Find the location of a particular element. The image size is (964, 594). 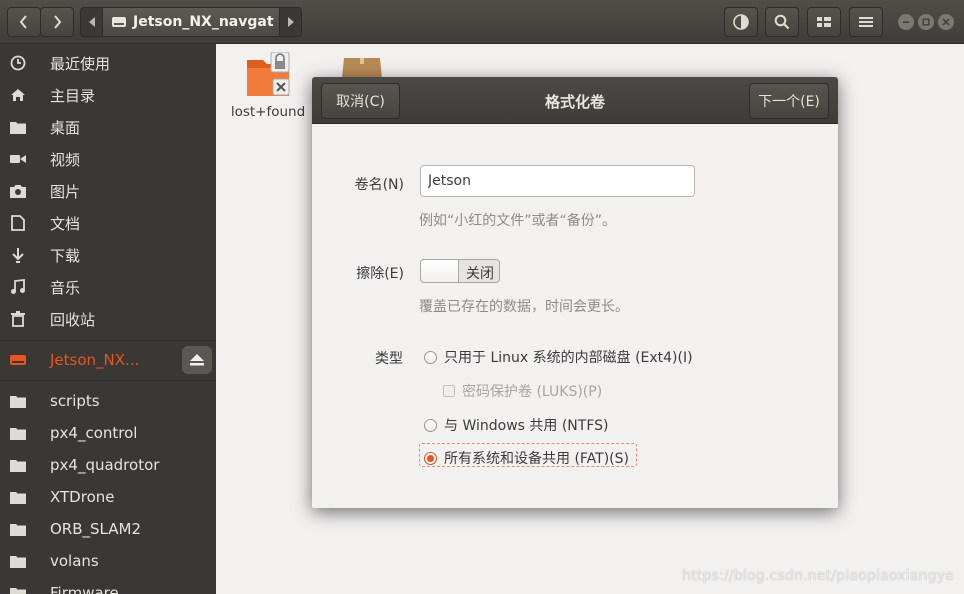

dialog-header: 取消(C) 格式化卷 下一个(E) is located at coordinates (575, 100).